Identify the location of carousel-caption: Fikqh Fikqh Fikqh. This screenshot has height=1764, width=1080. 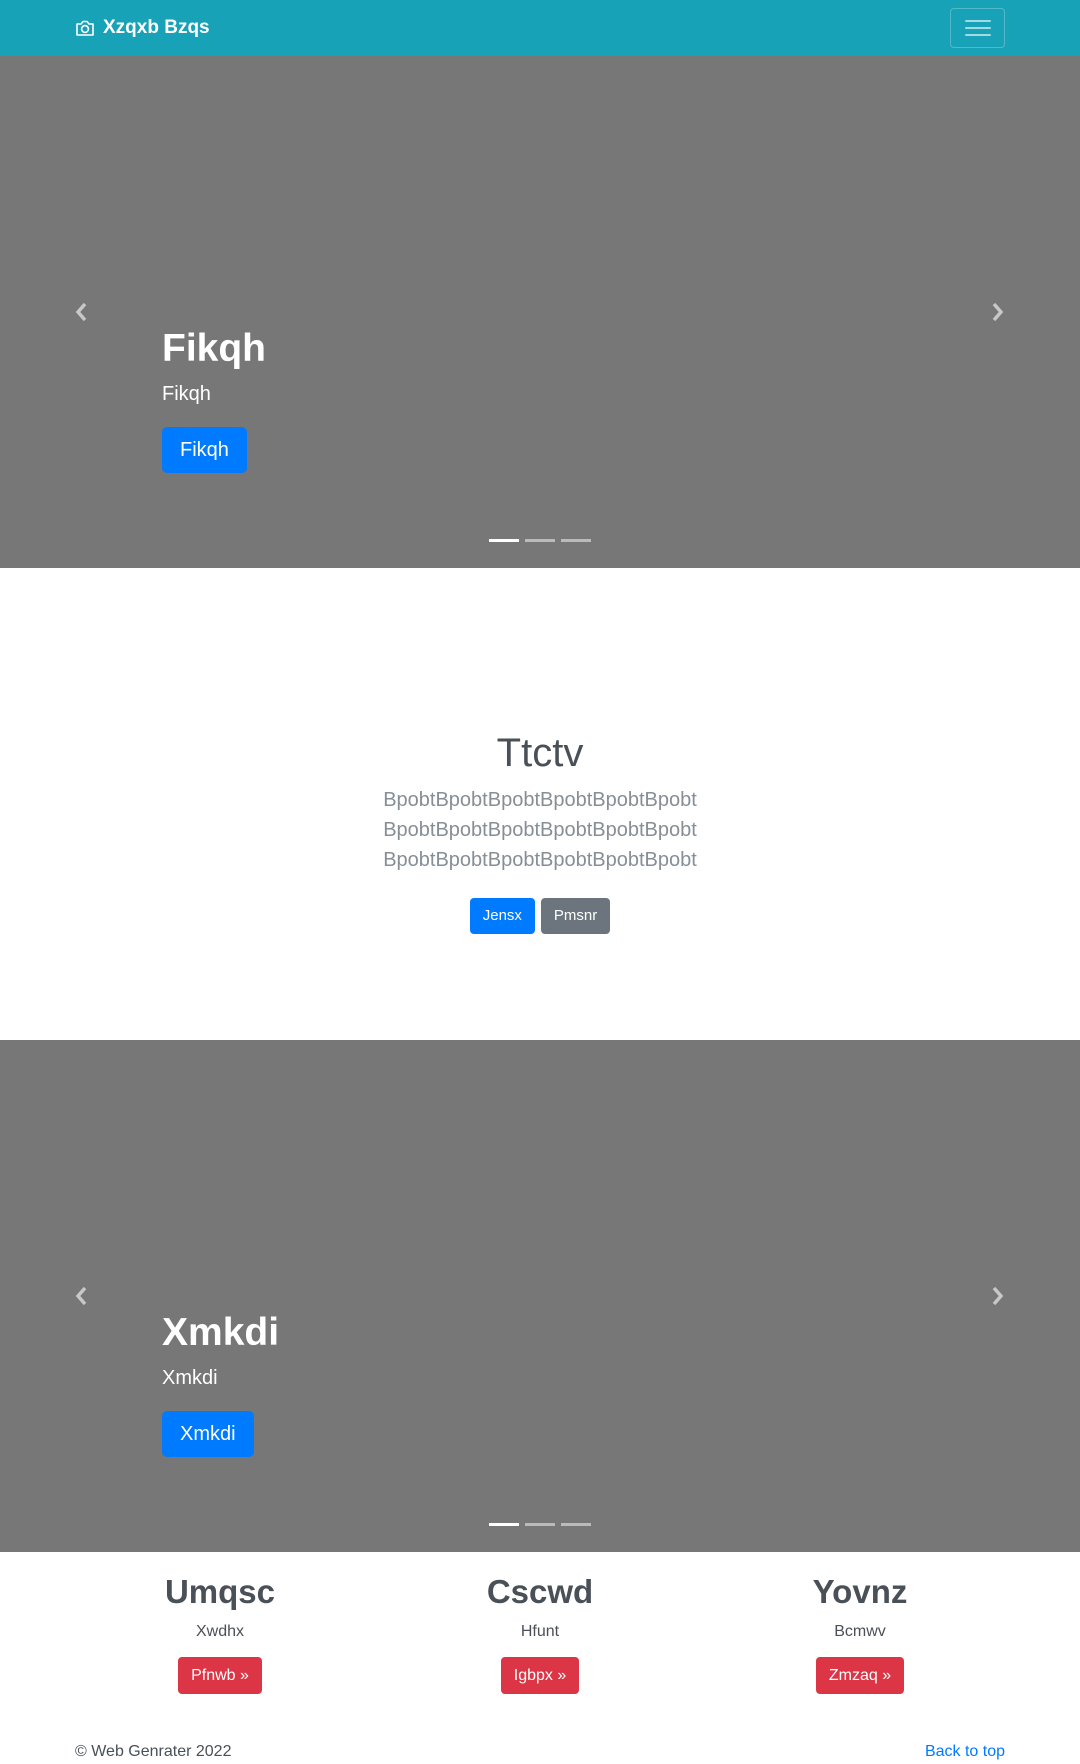
(214, 399).